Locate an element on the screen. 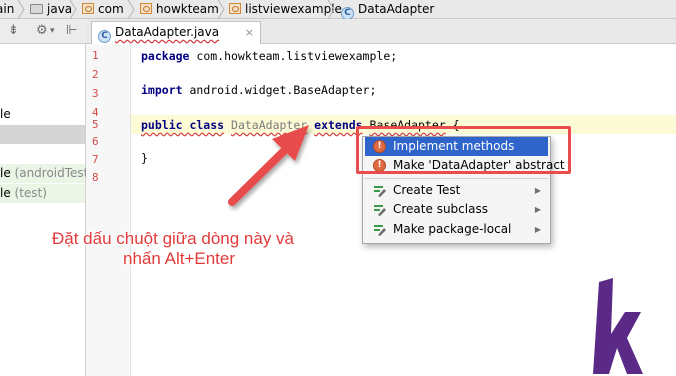 The height and width of the screenshot is (376, 676). menu-item-label: Create subclass is located at coordinates (440, 209).